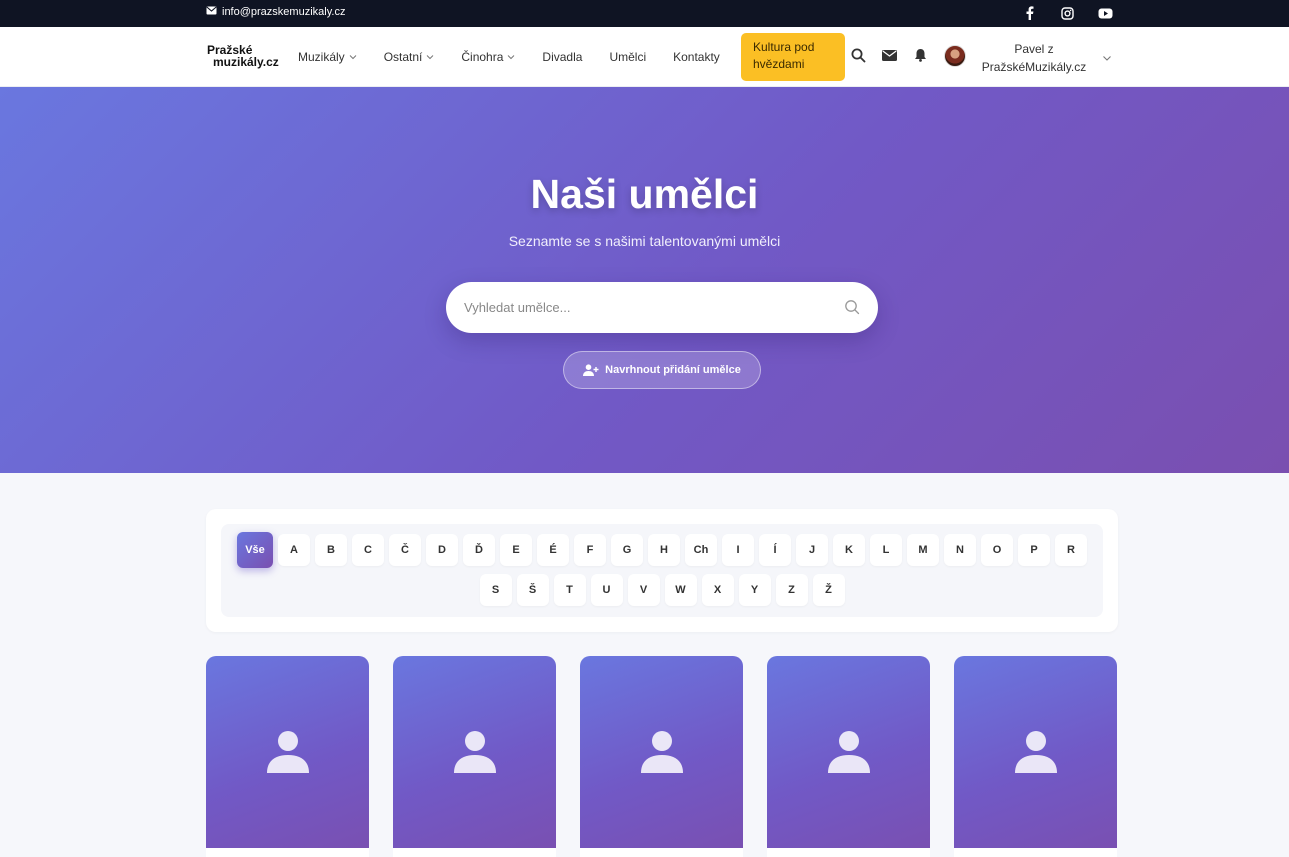 The height and width of the screenshot is (857, 1289). Describe the element at coordinates (532, 590) in the screenshot. I see `letter-filter-button: Š` at that location.